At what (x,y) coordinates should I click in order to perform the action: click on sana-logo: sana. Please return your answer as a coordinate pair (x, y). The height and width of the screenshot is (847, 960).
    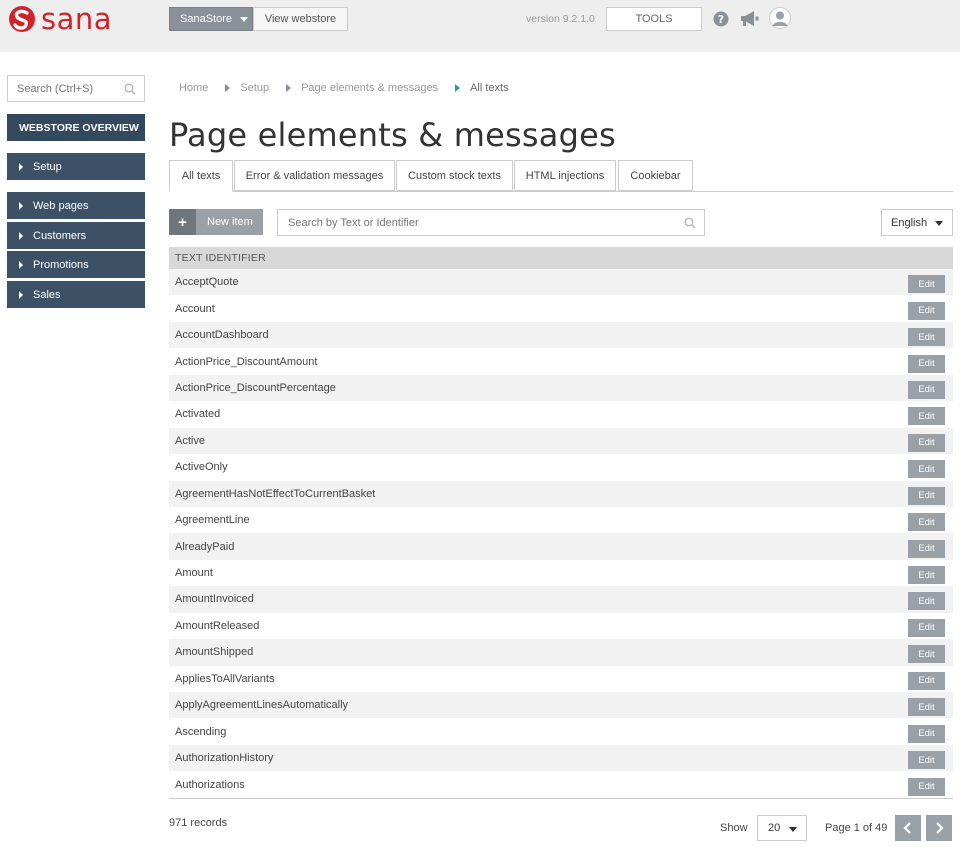
    Looking at the image, I should click on (60, 19).